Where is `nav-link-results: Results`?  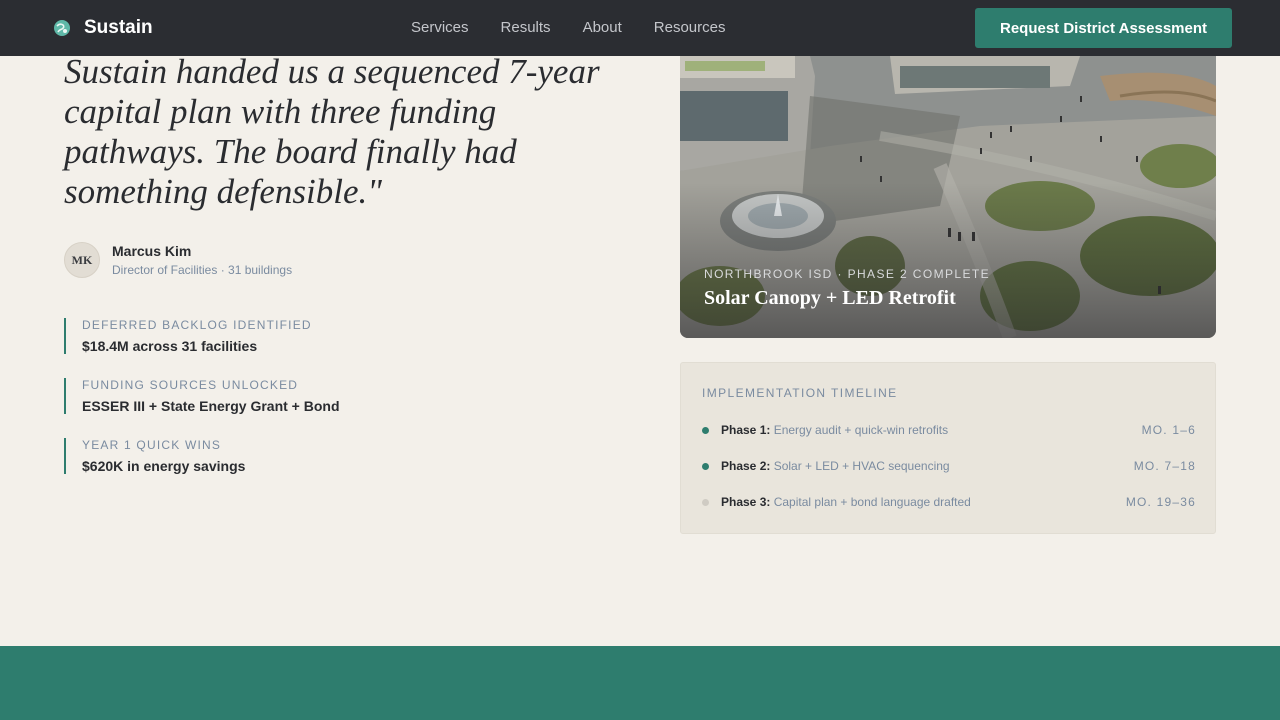
nav-link-results: Results is located at coordinates (526, 27).